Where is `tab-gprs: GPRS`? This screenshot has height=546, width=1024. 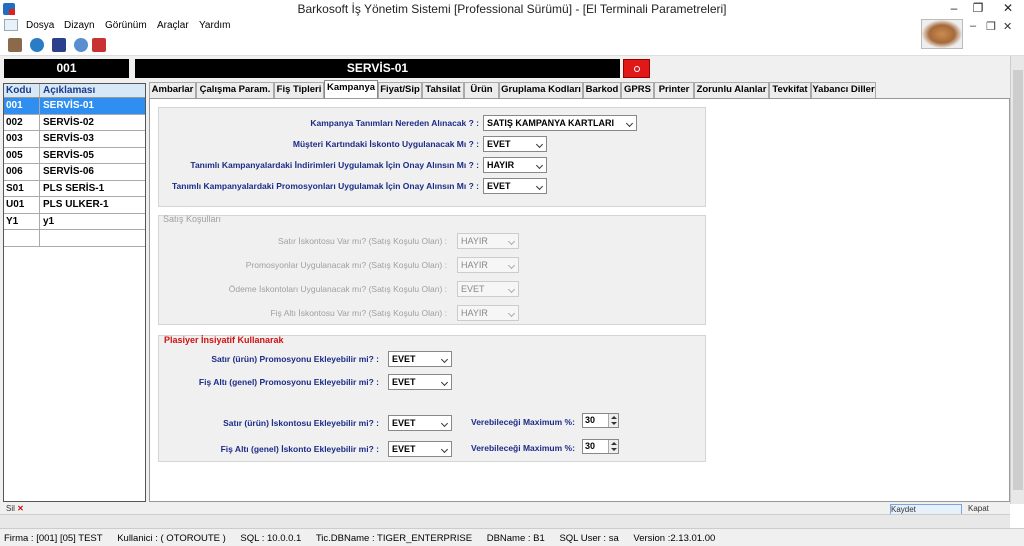
tab-gprs: GPRS is located at coordinates (637, 90).